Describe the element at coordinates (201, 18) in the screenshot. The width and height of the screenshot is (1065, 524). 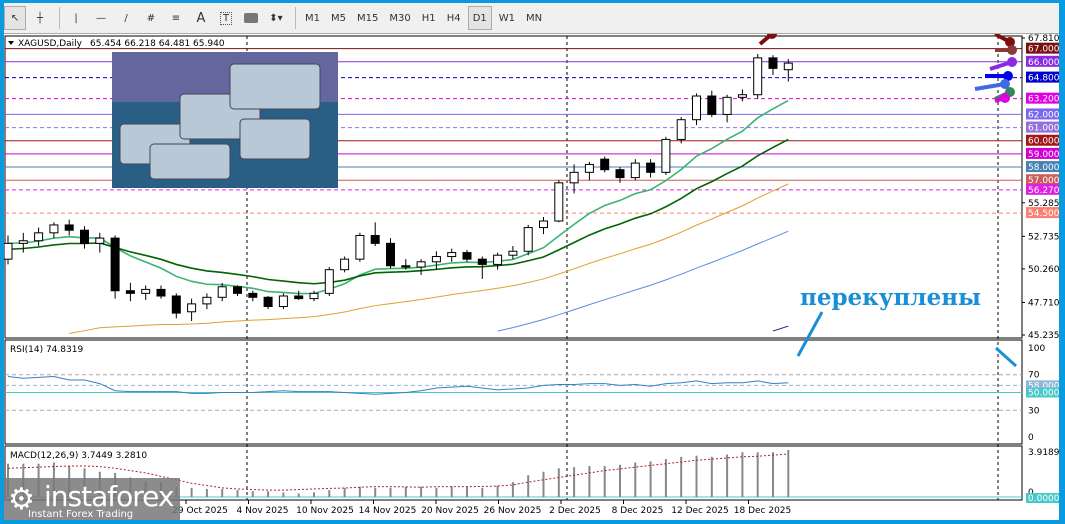
I see `text-tool: A` at that location.